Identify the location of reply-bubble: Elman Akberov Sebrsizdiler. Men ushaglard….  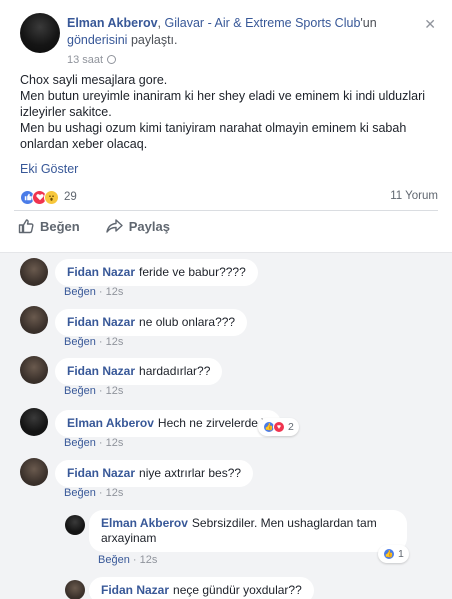
(248, 531).